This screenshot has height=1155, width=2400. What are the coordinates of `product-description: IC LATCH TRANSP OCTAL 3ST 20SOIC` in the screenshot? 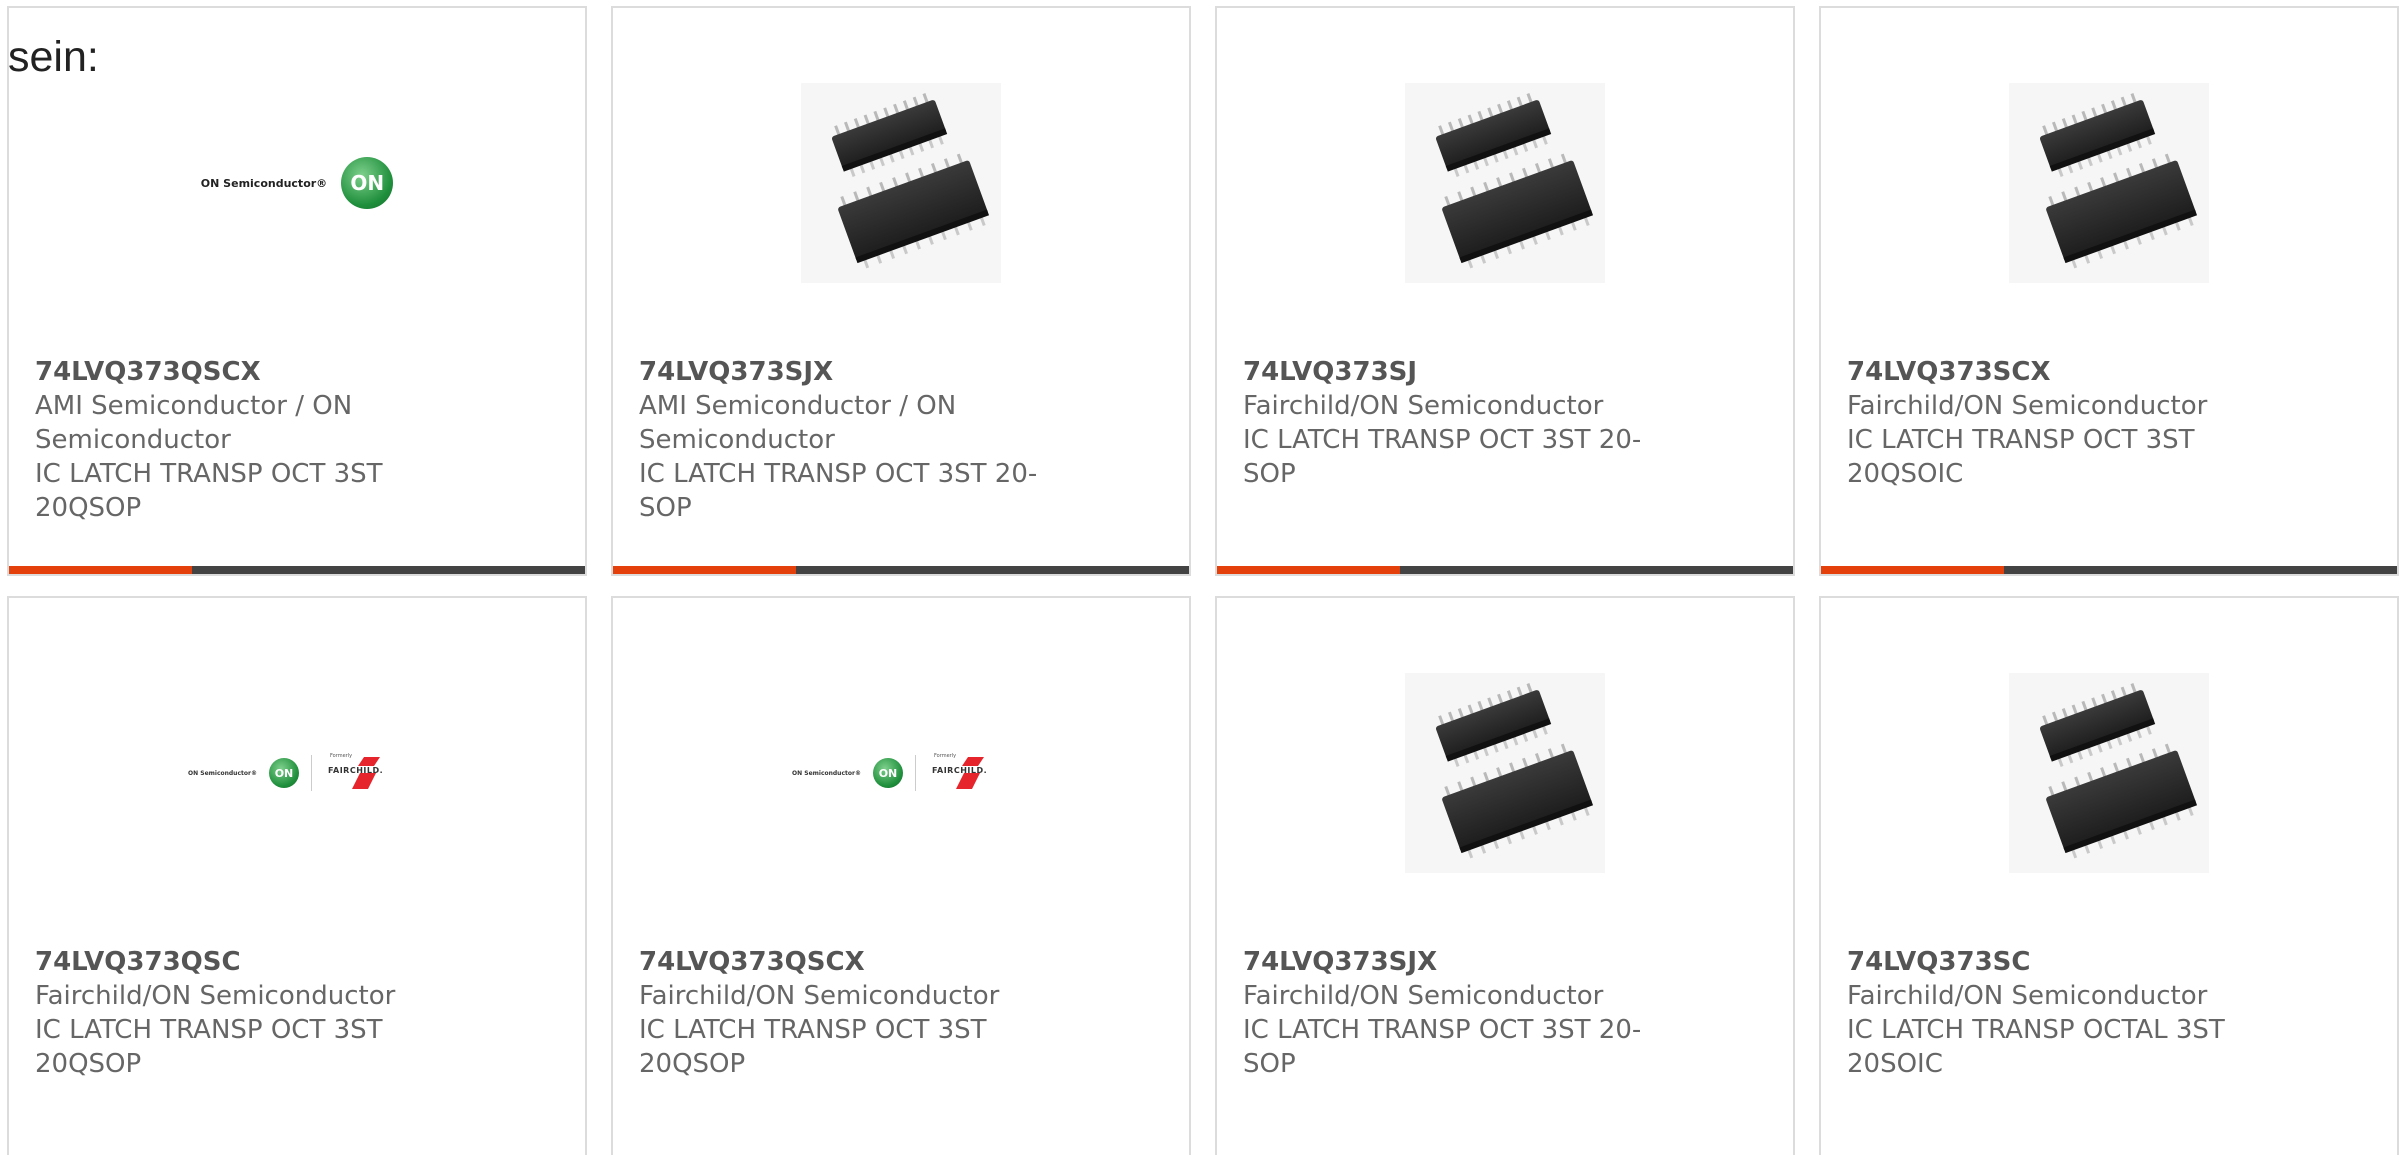 It's located at (2036, 1047).